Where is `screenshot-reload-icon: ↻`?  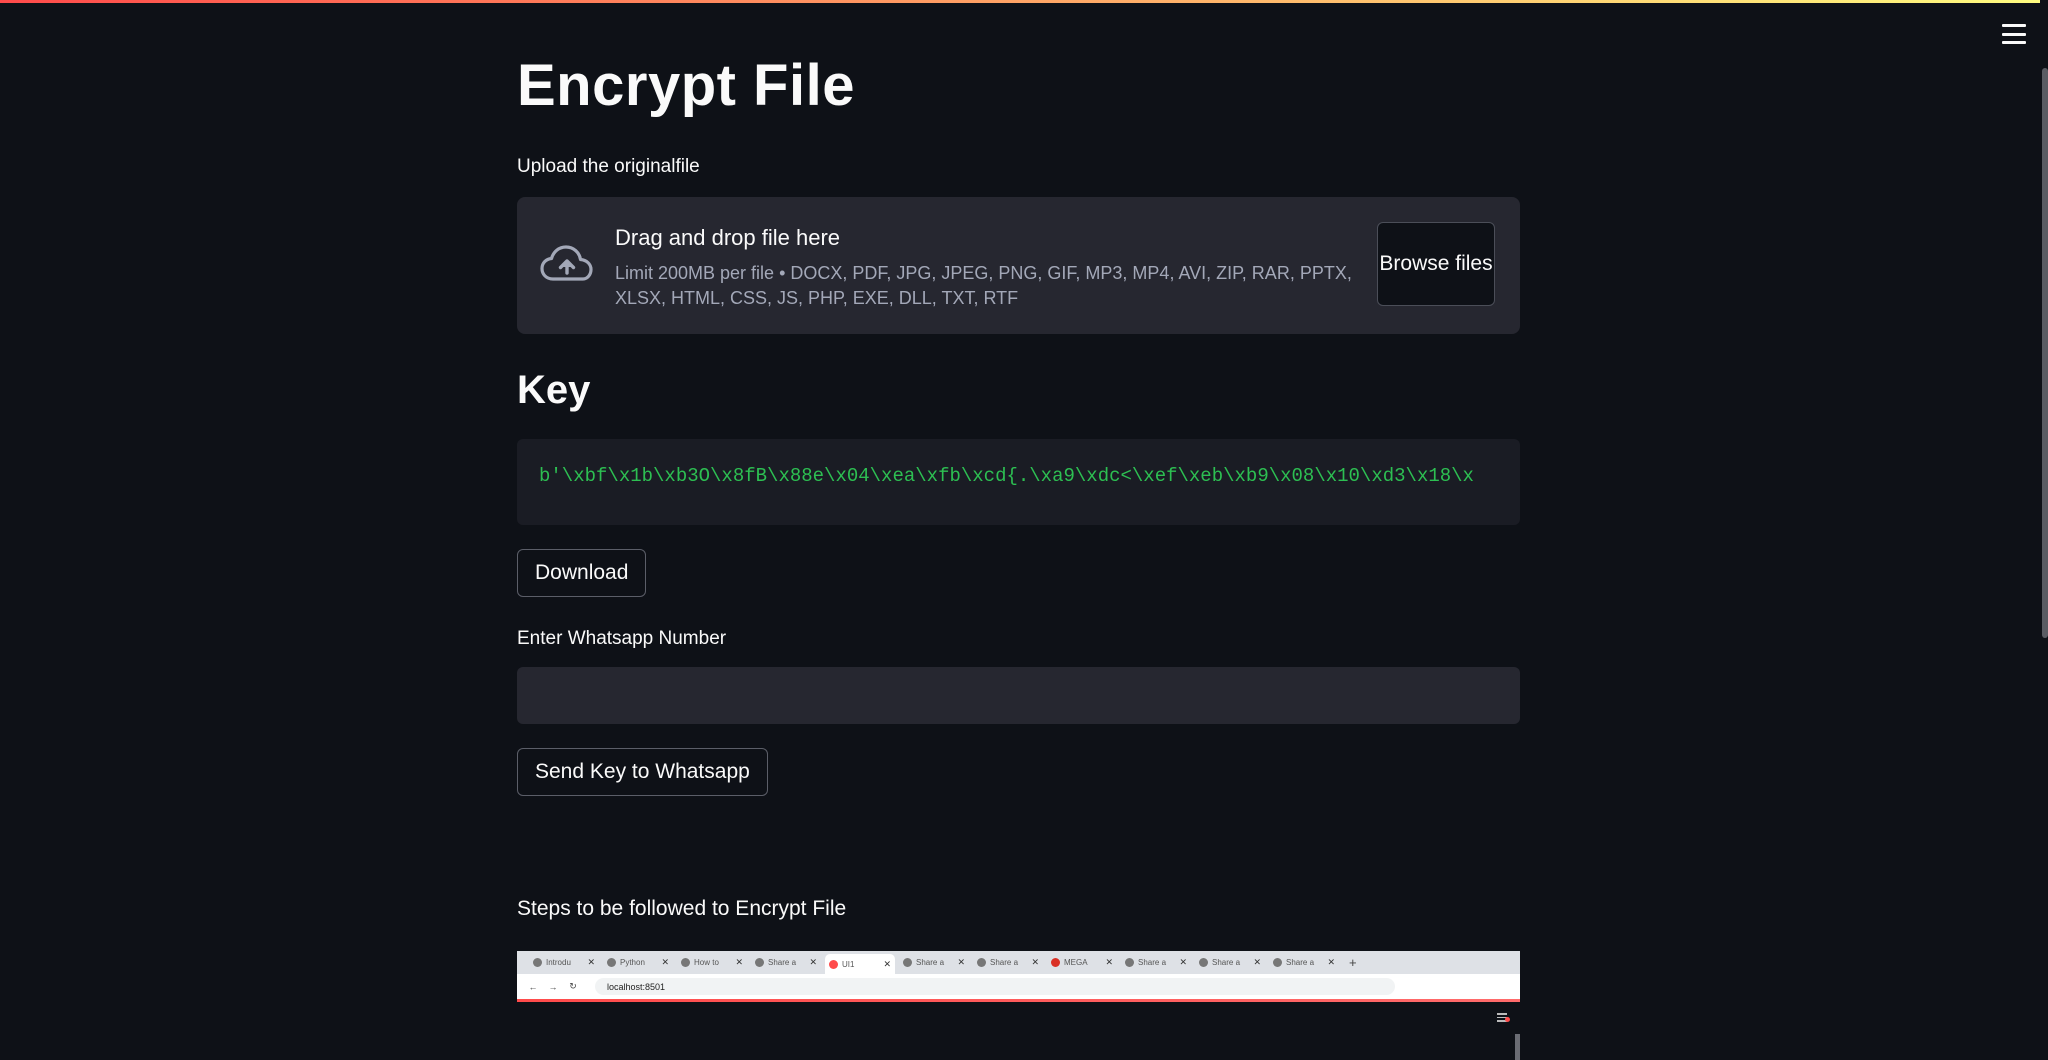
screenshot-reload-icon: ↻ is located at coordinates (573, 986).